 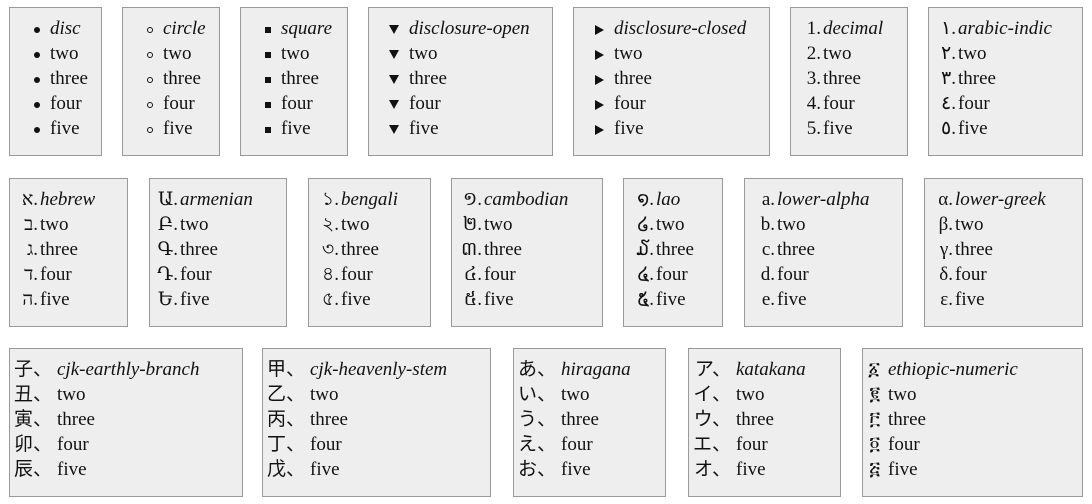 I want to click on list-marker: 卯、, so click(x=32, y=444).